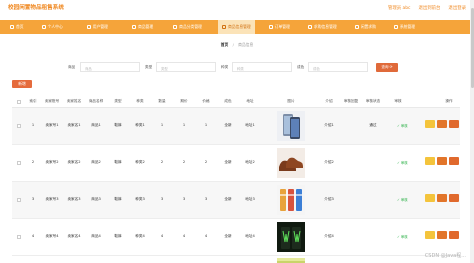 This screenshot has height=263, width=474. What do you see at coordinates (149, 67) in the screenshot?
I see `search-label-type: 类型` at bounding box center [149, 67].